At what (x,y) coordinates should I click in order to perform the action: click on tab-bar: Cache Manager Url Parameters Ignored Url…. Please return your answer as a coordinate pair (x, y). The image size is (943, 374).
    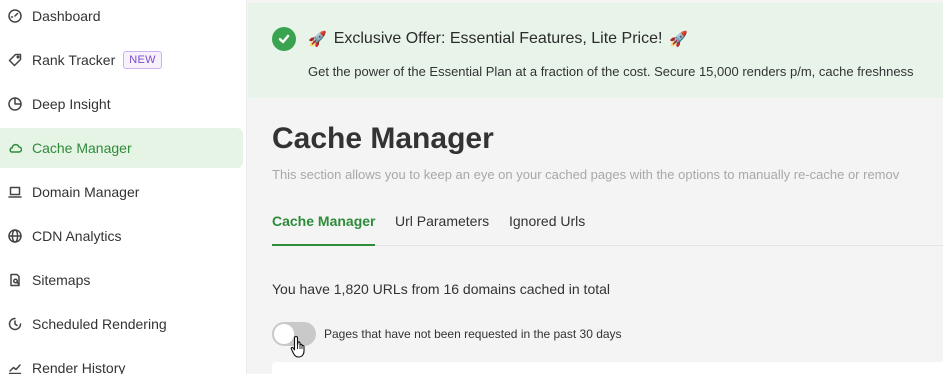
    Looking at the image, I should click on (607, 225).